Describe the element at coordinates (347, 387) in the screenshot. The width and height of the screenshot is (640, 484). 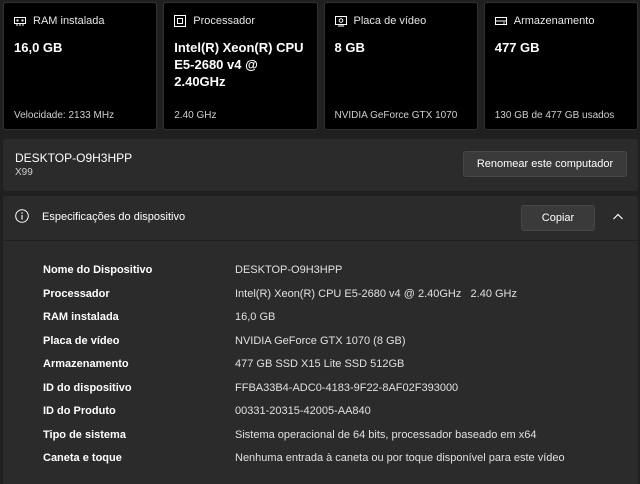
I see `spec-value: FFBA33B4-ADC0-4183-9F22-8AF02F393000` at that location.